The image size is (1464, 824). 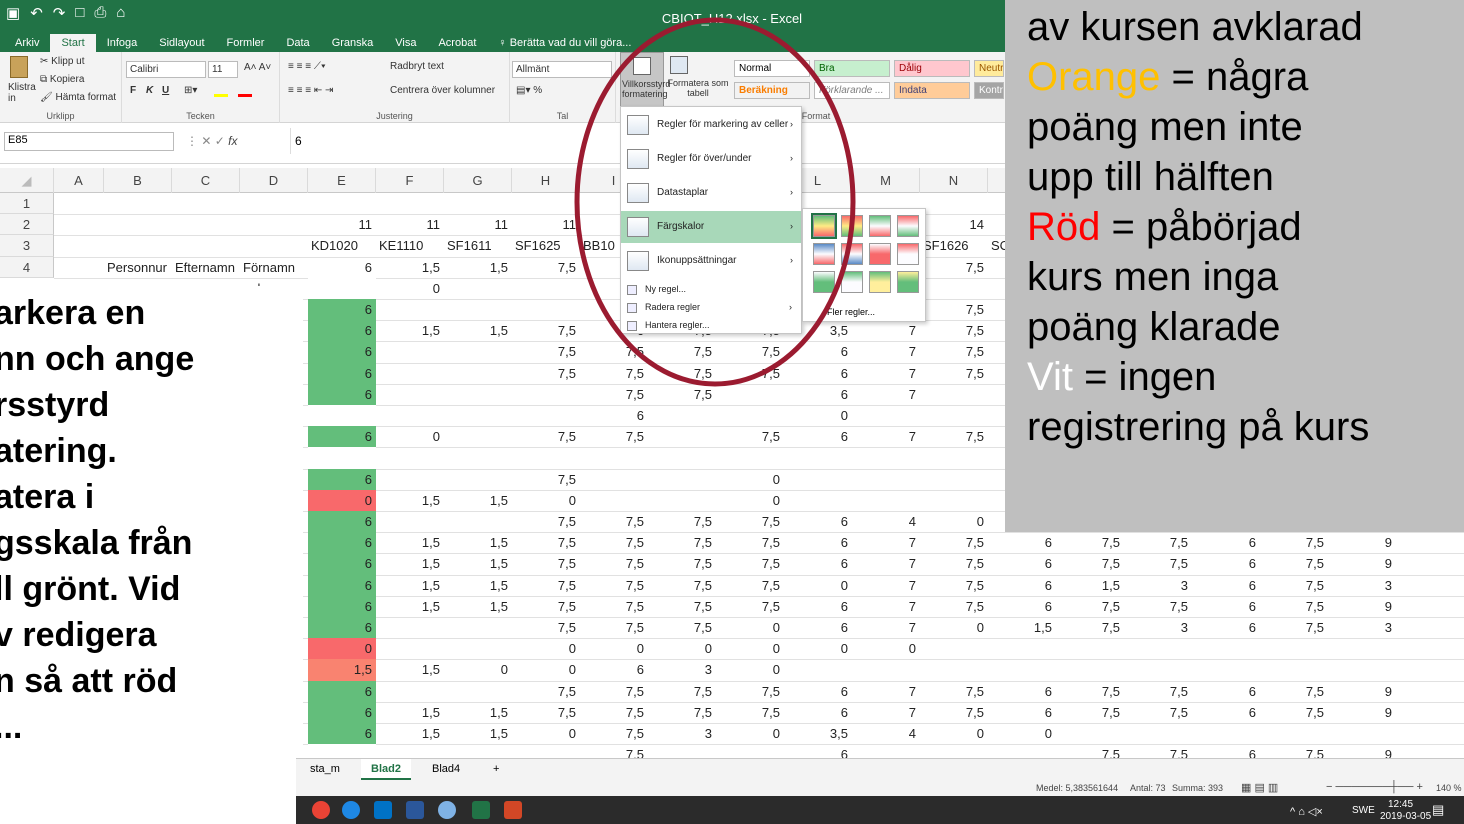 I want to click on zoom-level: 140 %, so click(x=1449, y=788).